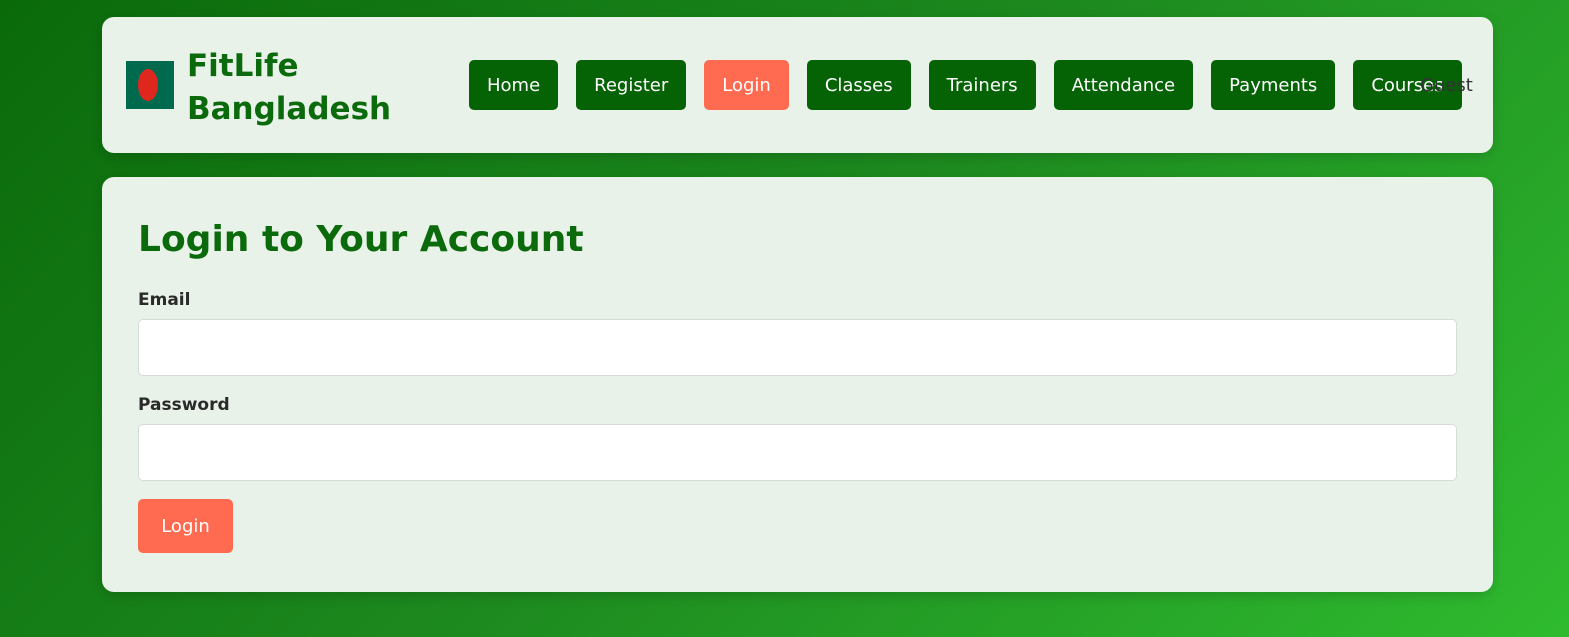 The width and height of the screenshot is (1569, 637). What do you see at coordinates (858, 85) in the screenshot?
I see `nav-classes-button: Classes` at bounding box center [858, 85].